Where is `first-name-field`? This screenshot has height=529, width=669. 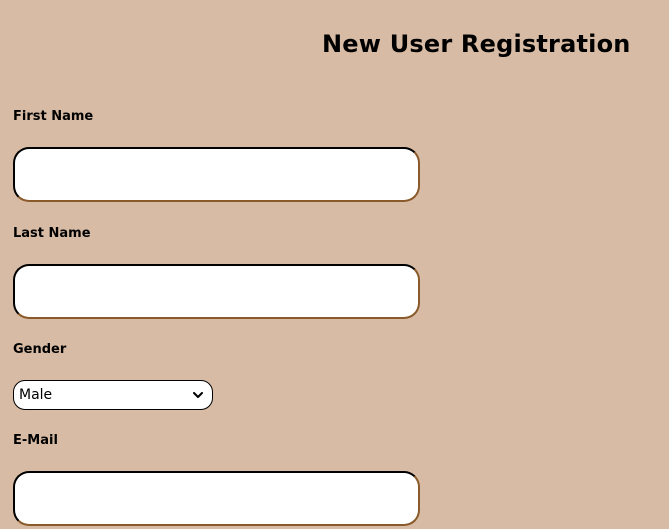 first-name-field is located at coordinates (216, 174).